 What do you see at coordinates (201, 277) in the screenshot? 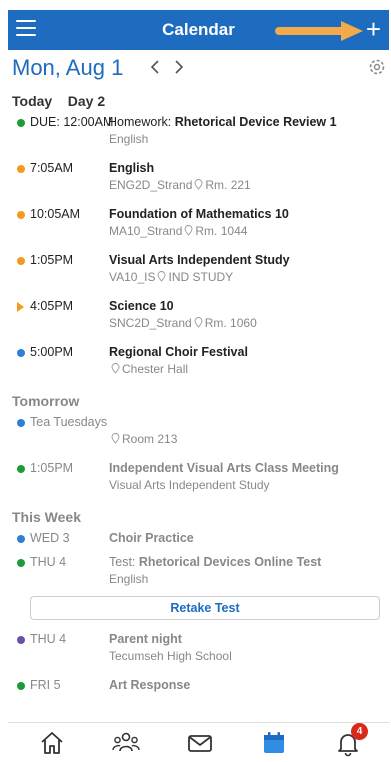
I see `item-room: IND STUDY` at bounding box center [201, 277].